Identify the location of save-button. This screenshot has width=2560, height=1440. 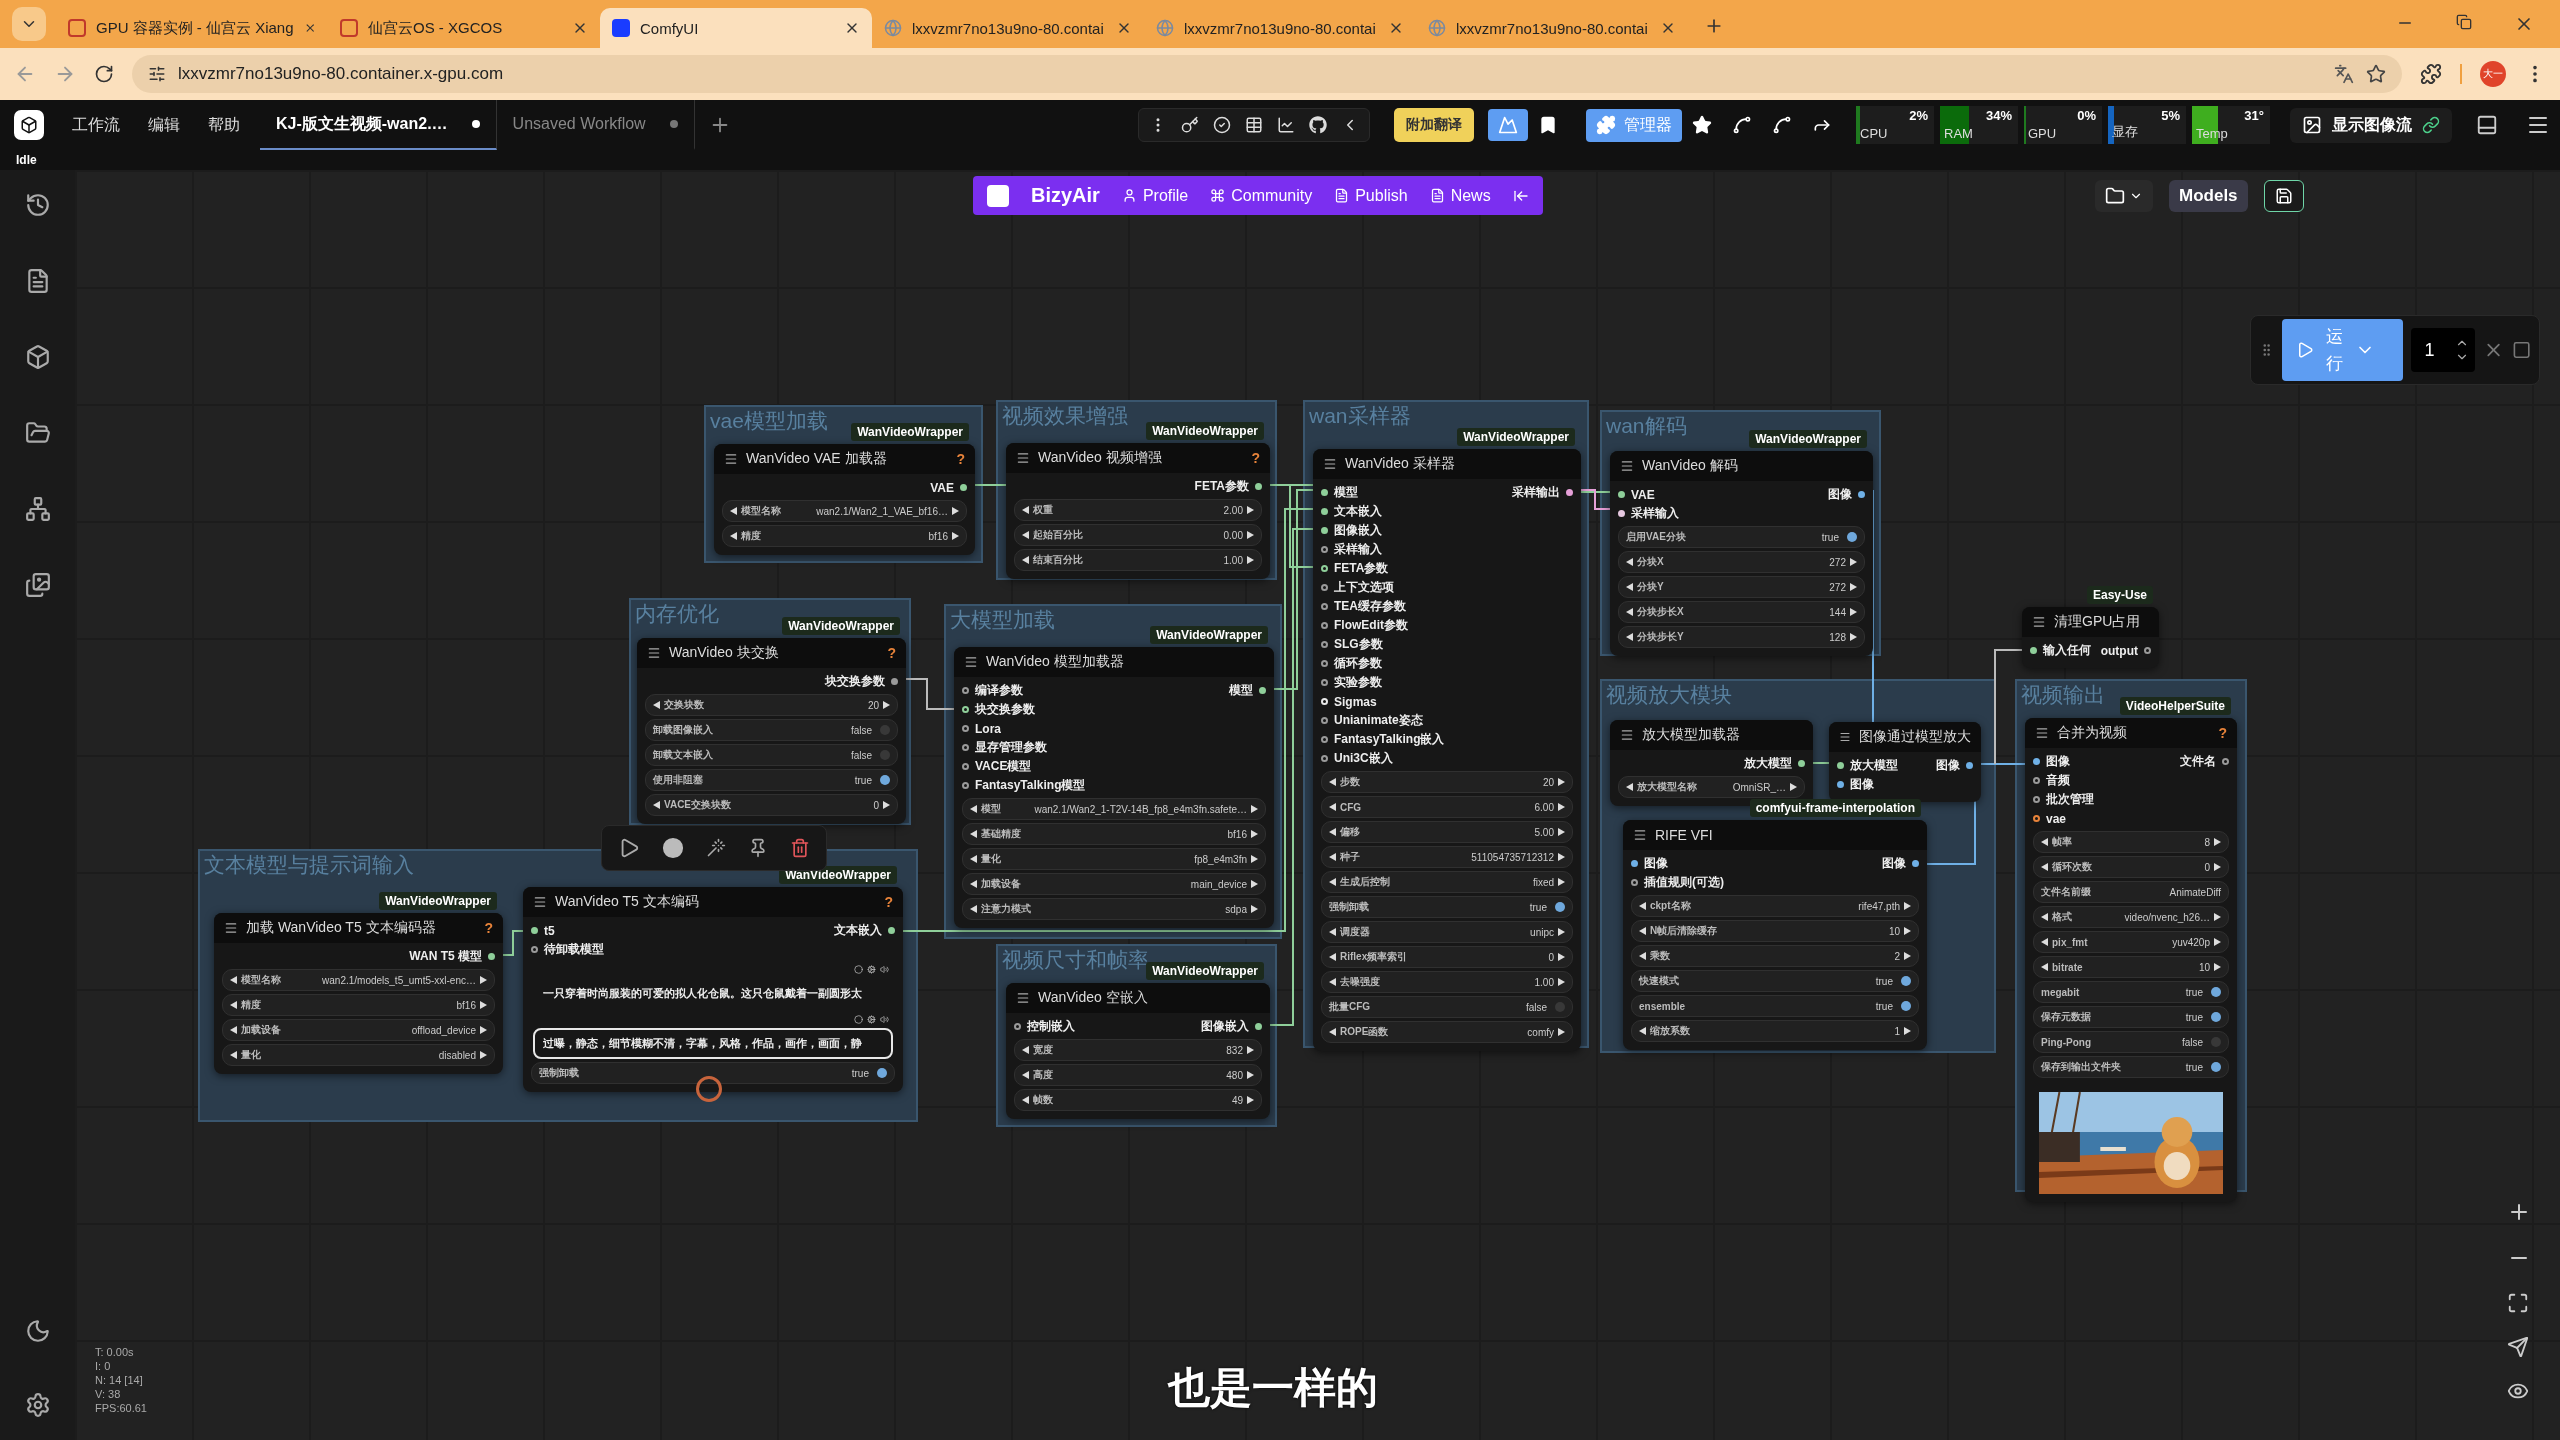
(2283, 196).